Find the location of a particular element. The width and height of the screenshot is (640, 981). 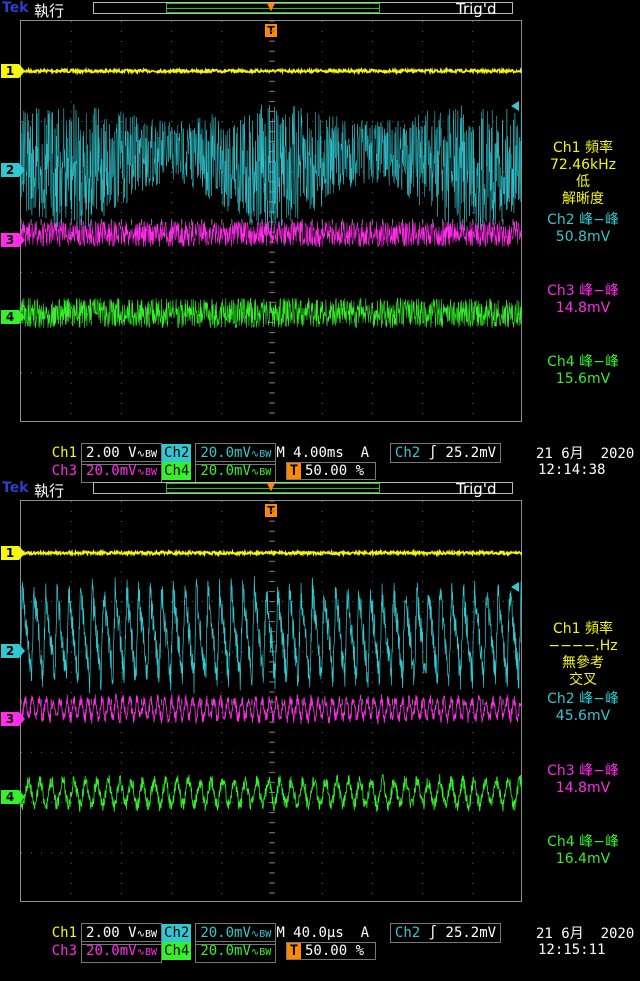

measurement-note: 低 is located at coordinates (583, 182).